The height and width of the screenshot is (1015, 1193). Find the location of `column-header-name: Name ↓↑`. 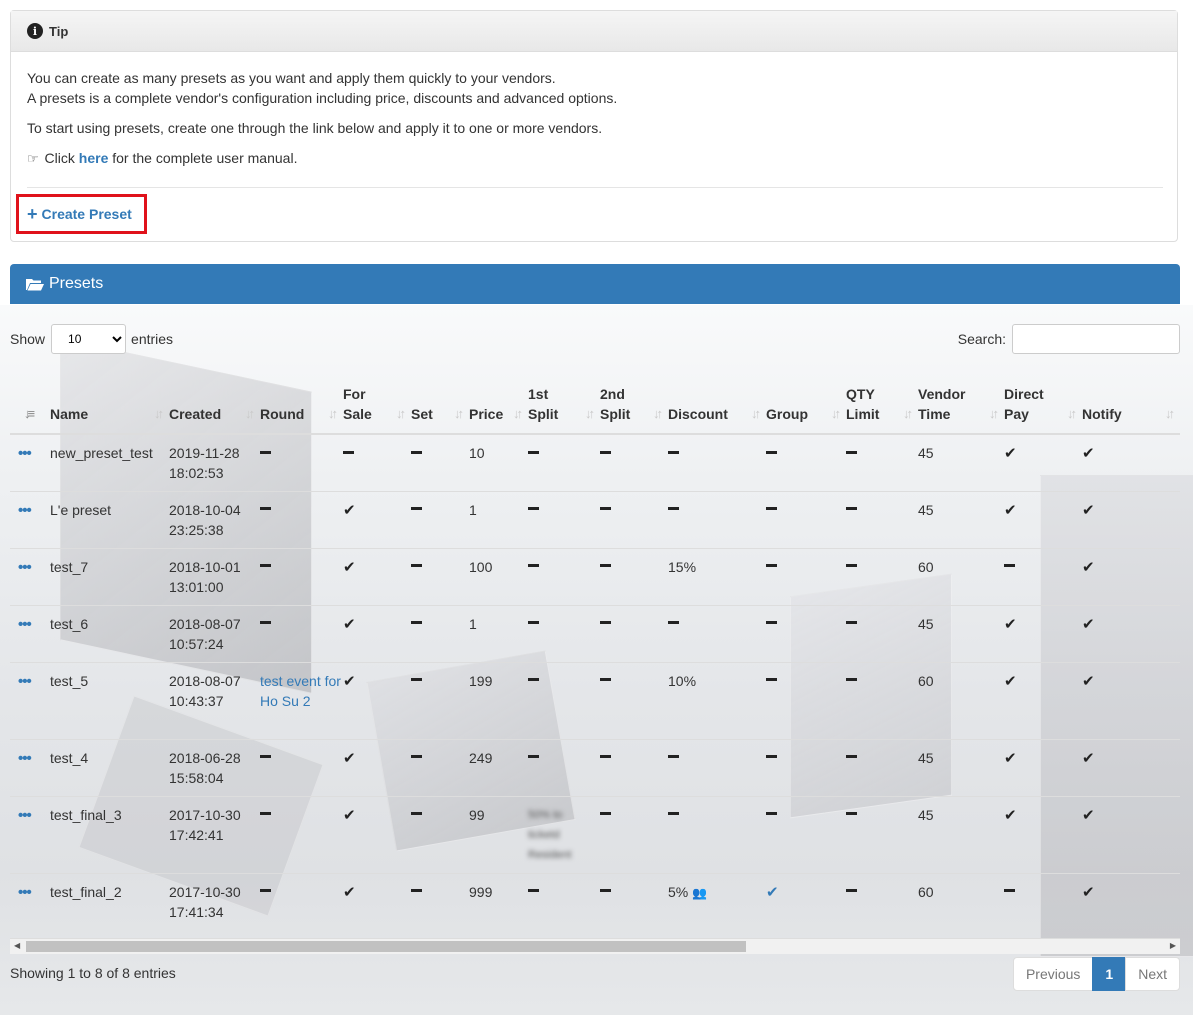

column-header-name: Name ↓↑ is located at coordinates (109, 409).